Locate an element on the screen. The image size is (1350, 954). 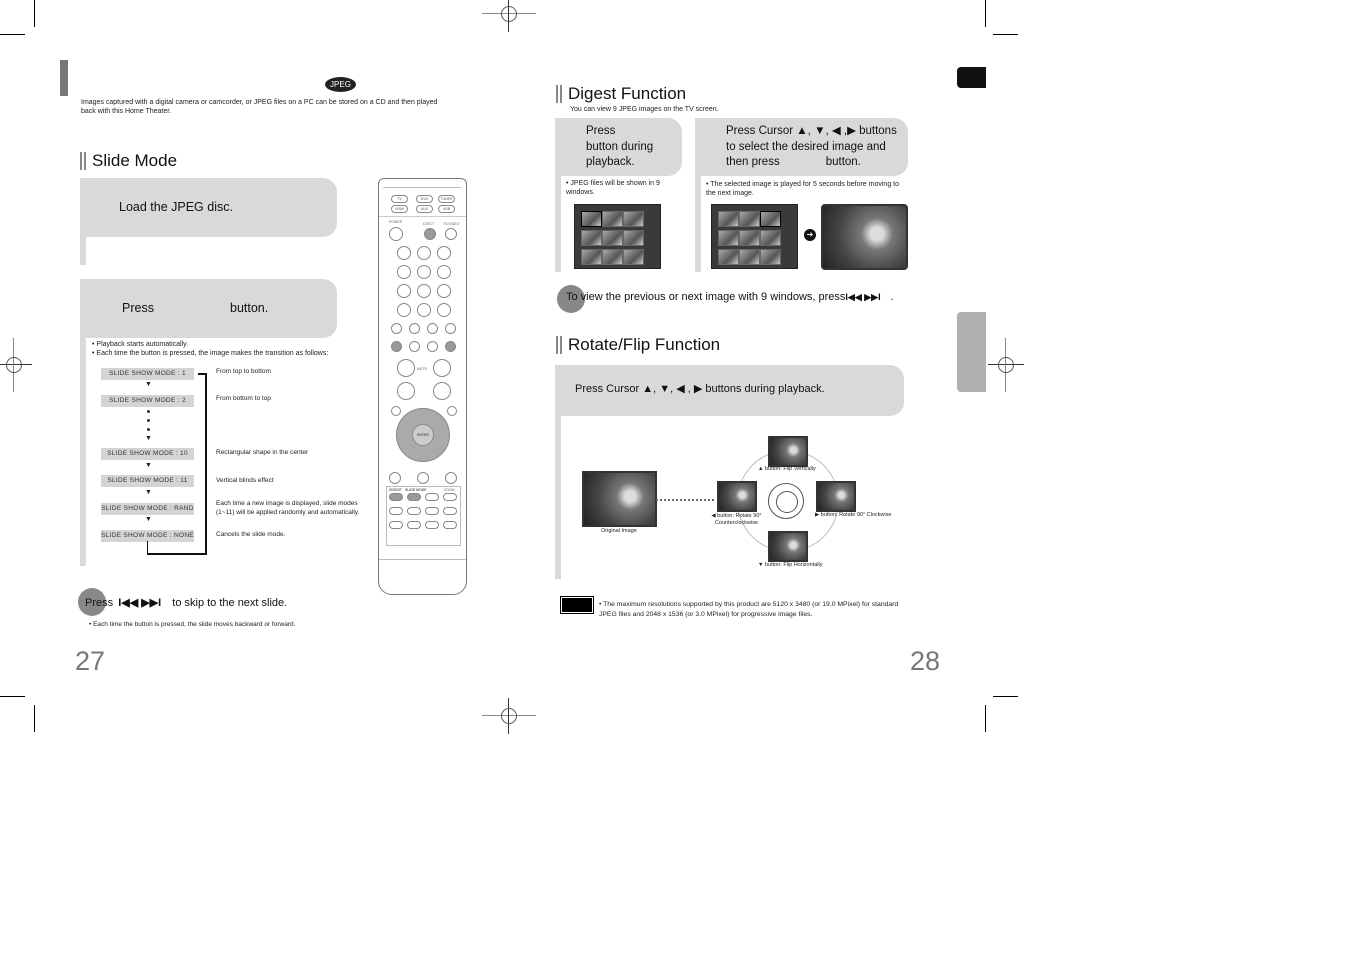
flip-horizontal-image is located at coordinates (788, 546).